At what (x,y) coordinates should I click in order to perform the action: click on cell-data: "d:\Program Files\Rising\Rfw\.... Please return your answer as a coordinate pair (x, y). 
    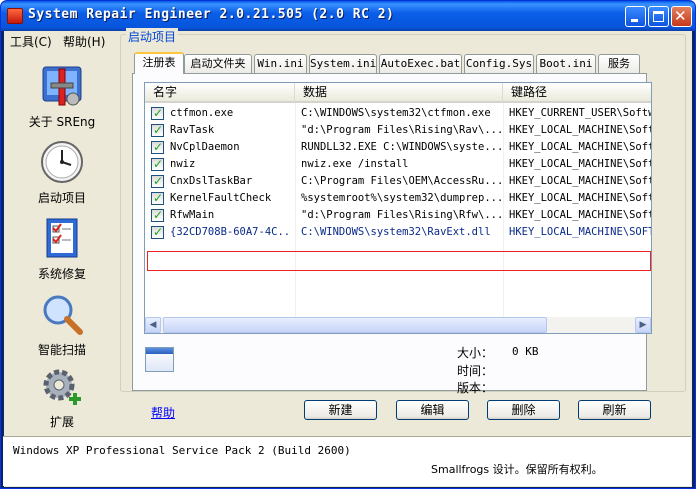
    Looking at the image, I should click on (401, 215).